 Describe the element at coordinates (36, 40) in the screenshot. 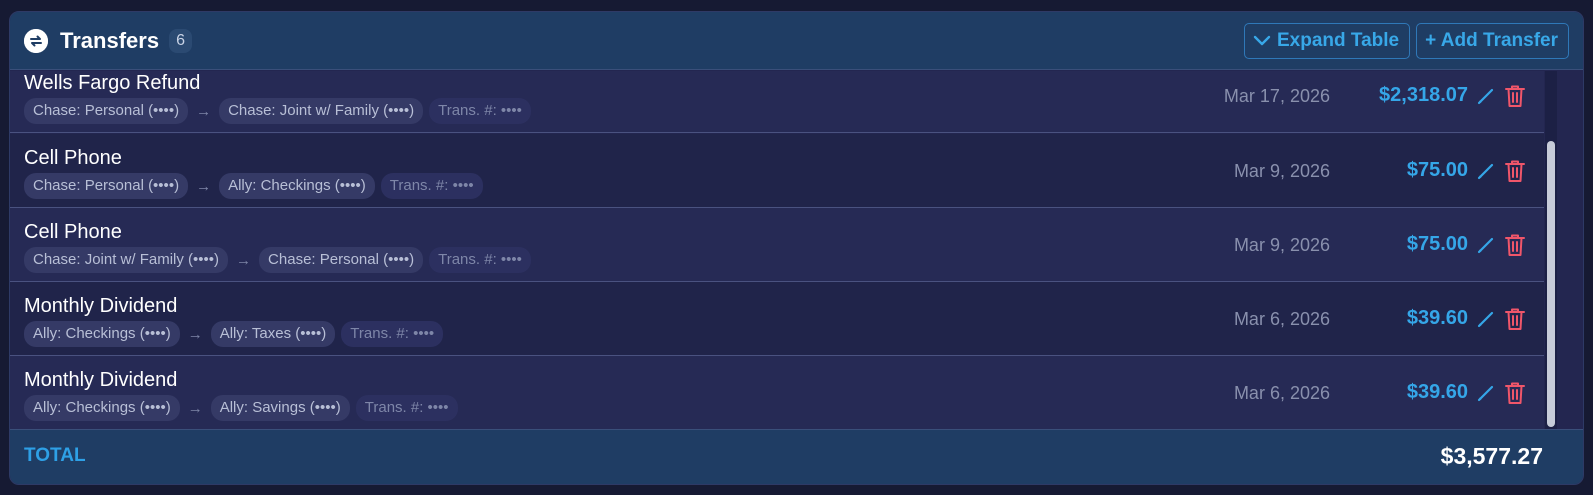

I see `transfer-icon` at that location.